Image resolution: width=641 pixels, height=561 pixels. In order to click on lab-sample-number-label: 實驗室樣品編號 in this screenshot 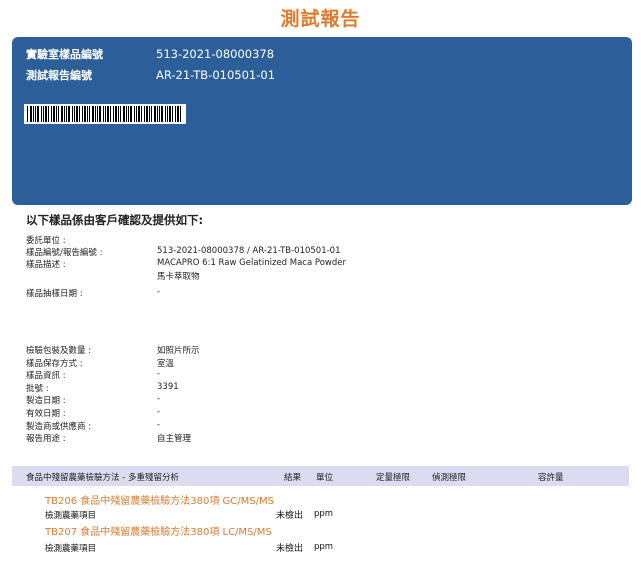, I will do `click(64, 54)`.